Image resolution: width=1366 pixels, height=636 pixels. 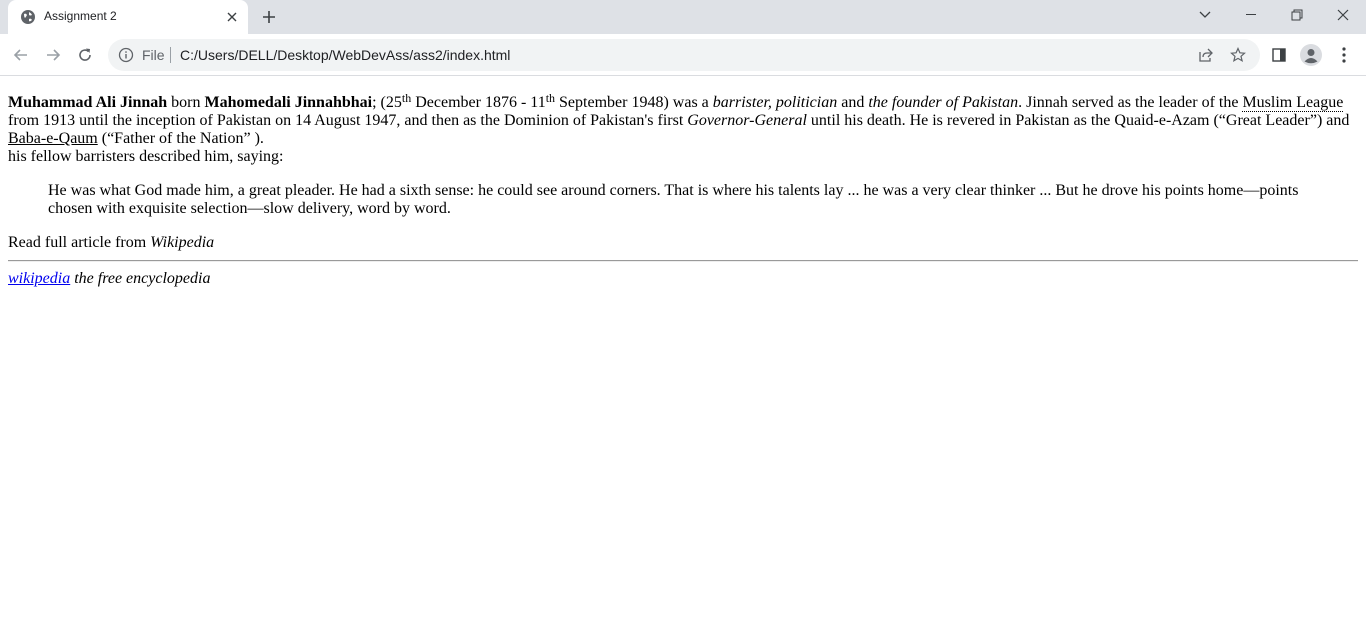 I want to click on born-name: Mahomedali Jinnahbhai, so click(x=288, y=102).